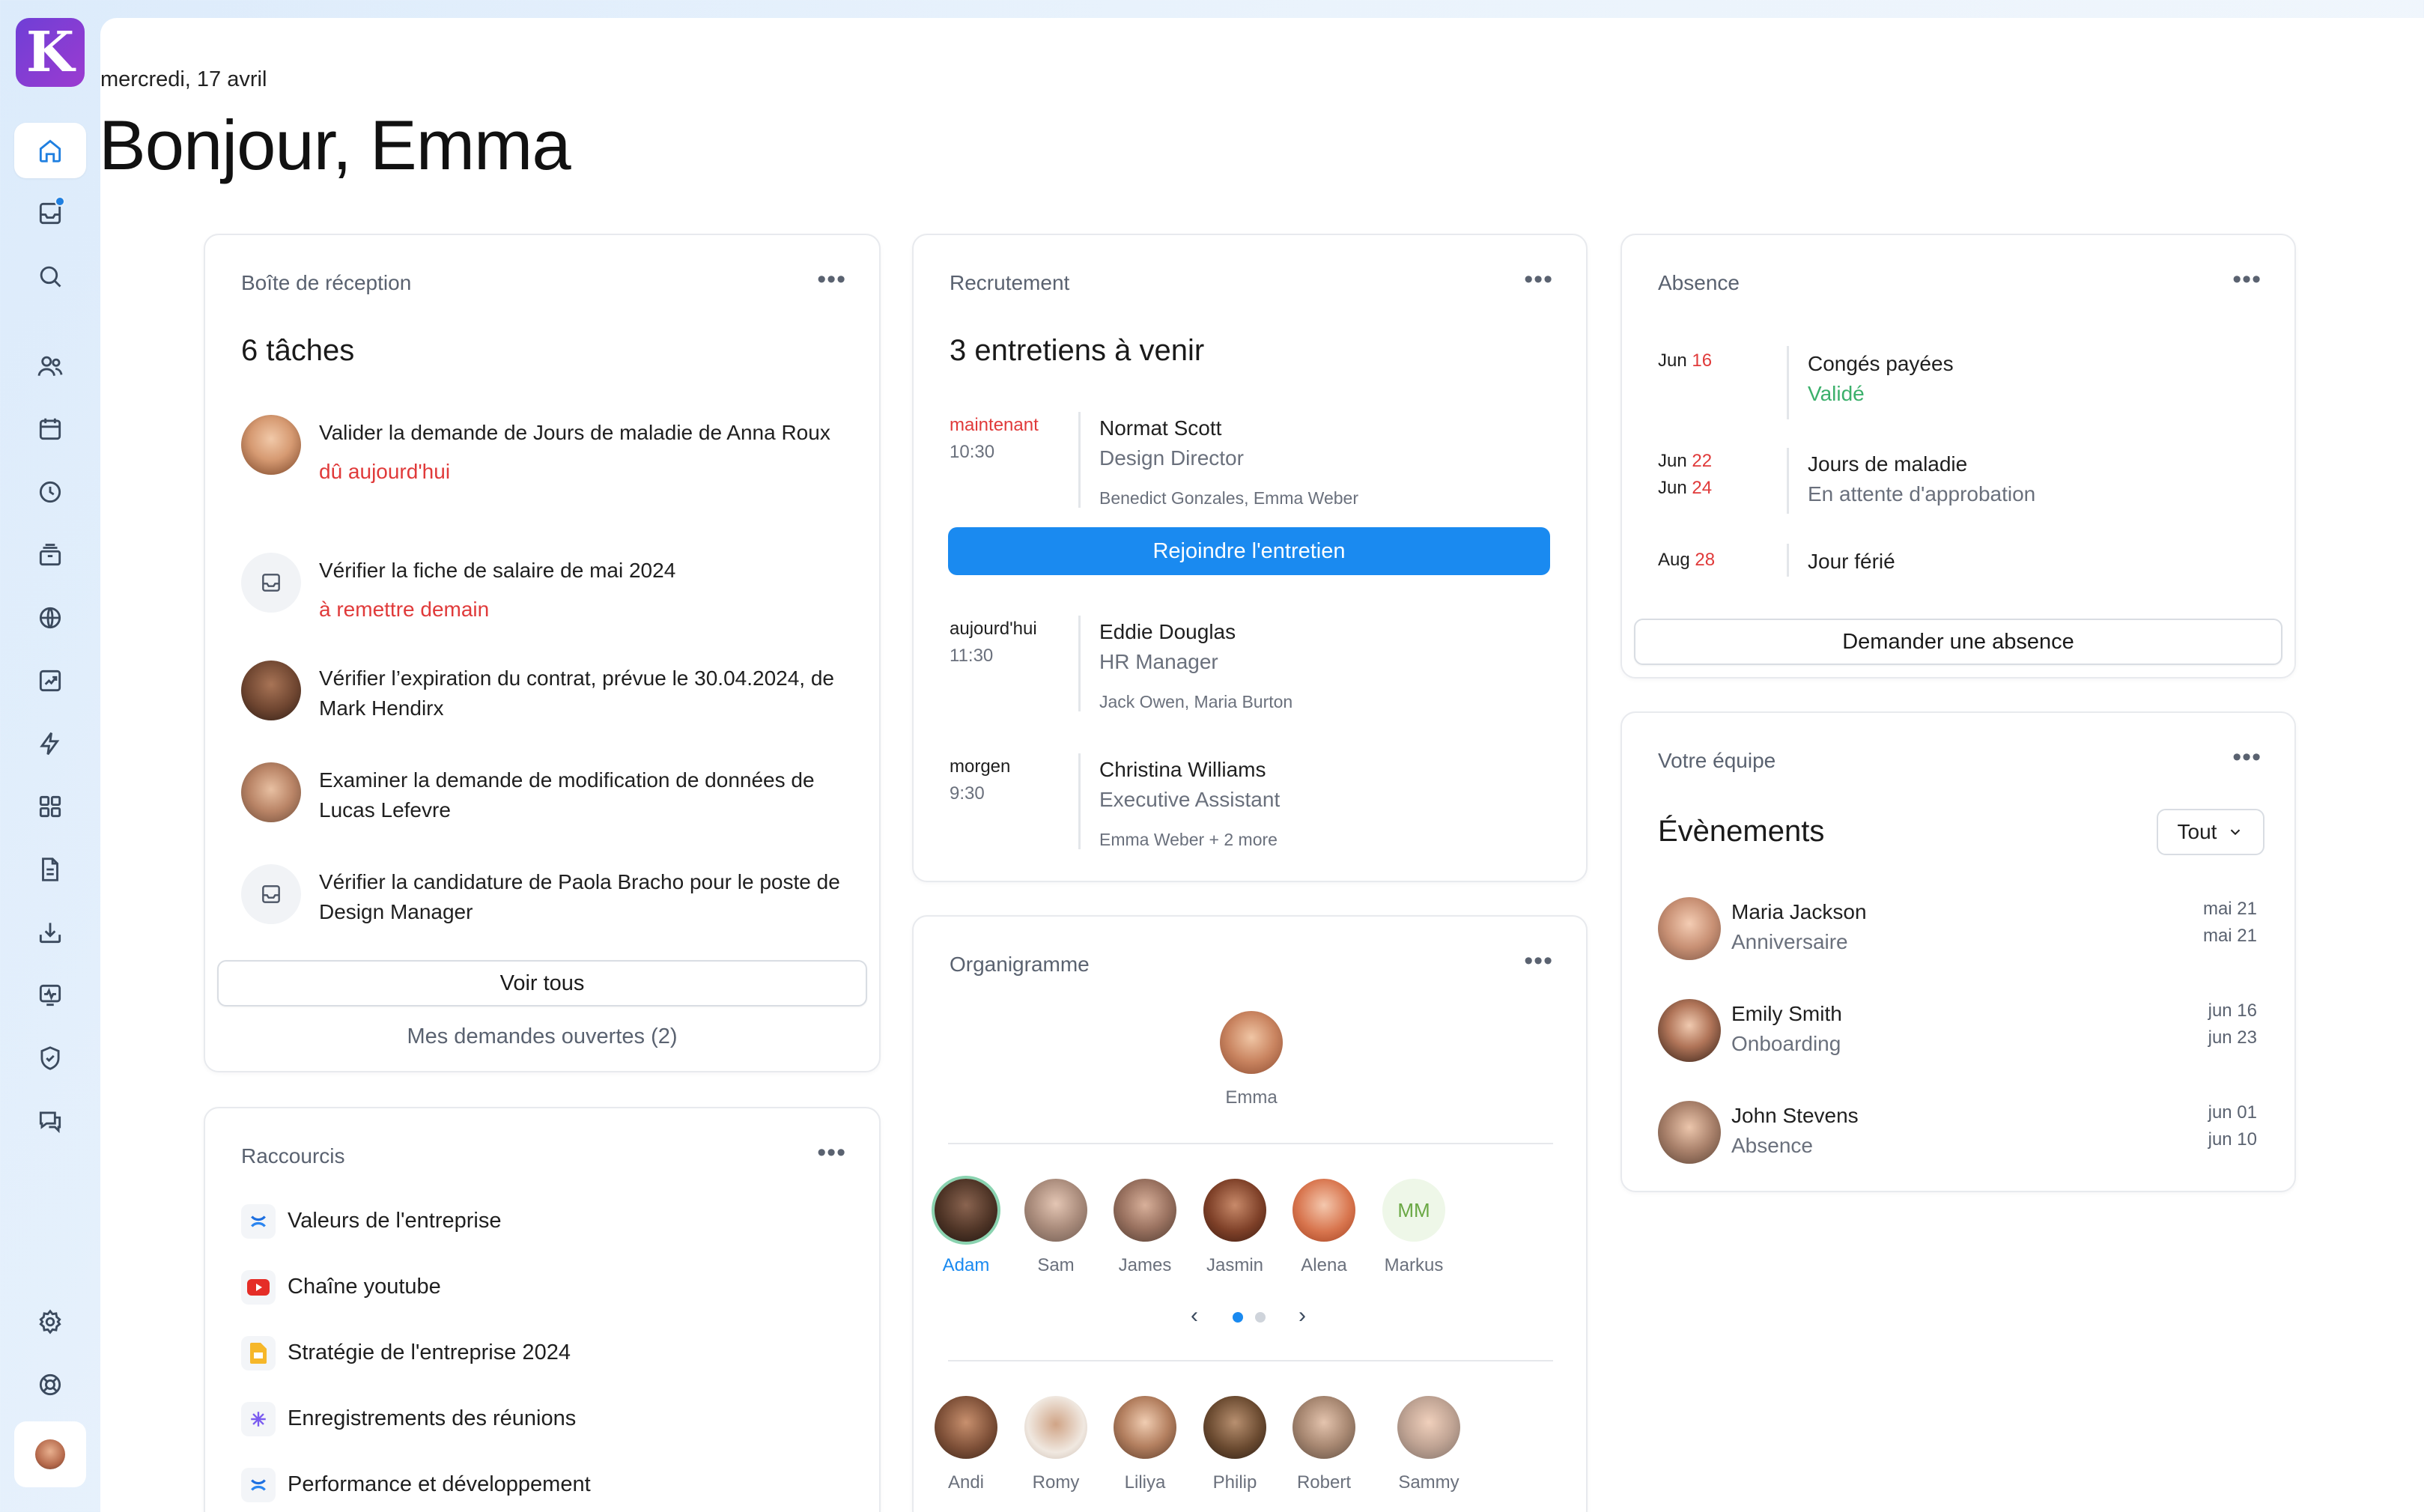 This screenshot has height=1512, width=2424. Describe the element at coordinates (50, 52) in the screenshot. I see `app-logo: K` at that location.